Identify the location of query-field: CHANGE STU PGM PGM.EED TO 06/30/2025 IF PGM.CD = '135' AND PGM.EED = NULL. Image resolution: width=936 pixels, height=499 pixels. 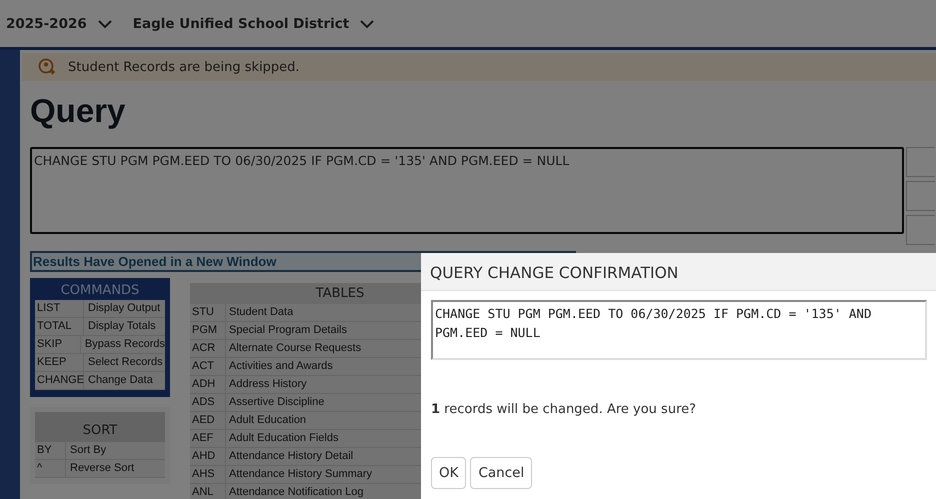
(679, 330).